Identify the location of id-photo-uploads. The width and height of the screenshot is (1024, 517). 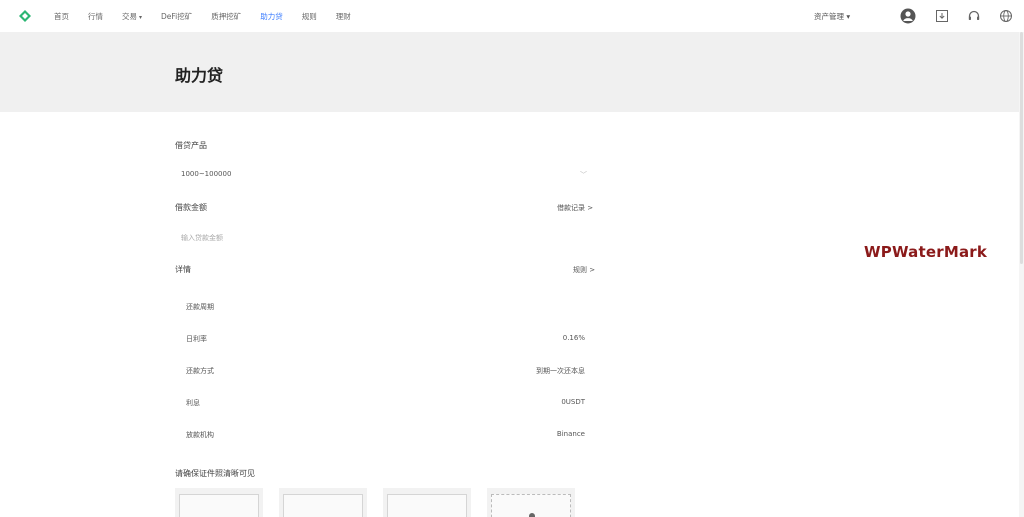
(380, 502).